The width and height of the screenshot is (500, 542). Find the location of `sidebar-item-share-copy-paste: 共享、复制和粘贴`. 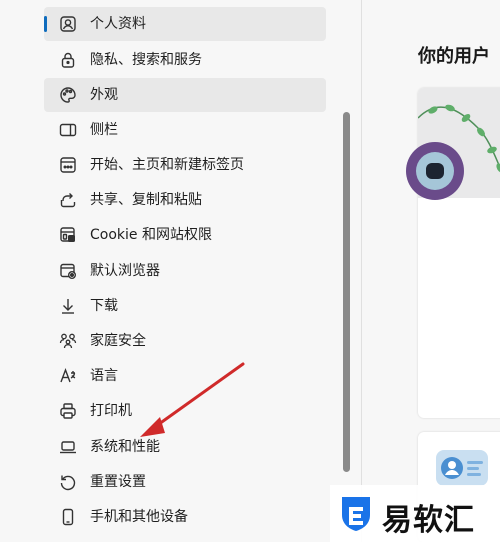

sidebar-item-share-copy-paste: 共享、复制和粘贴 is located at coordinates (185, 200).